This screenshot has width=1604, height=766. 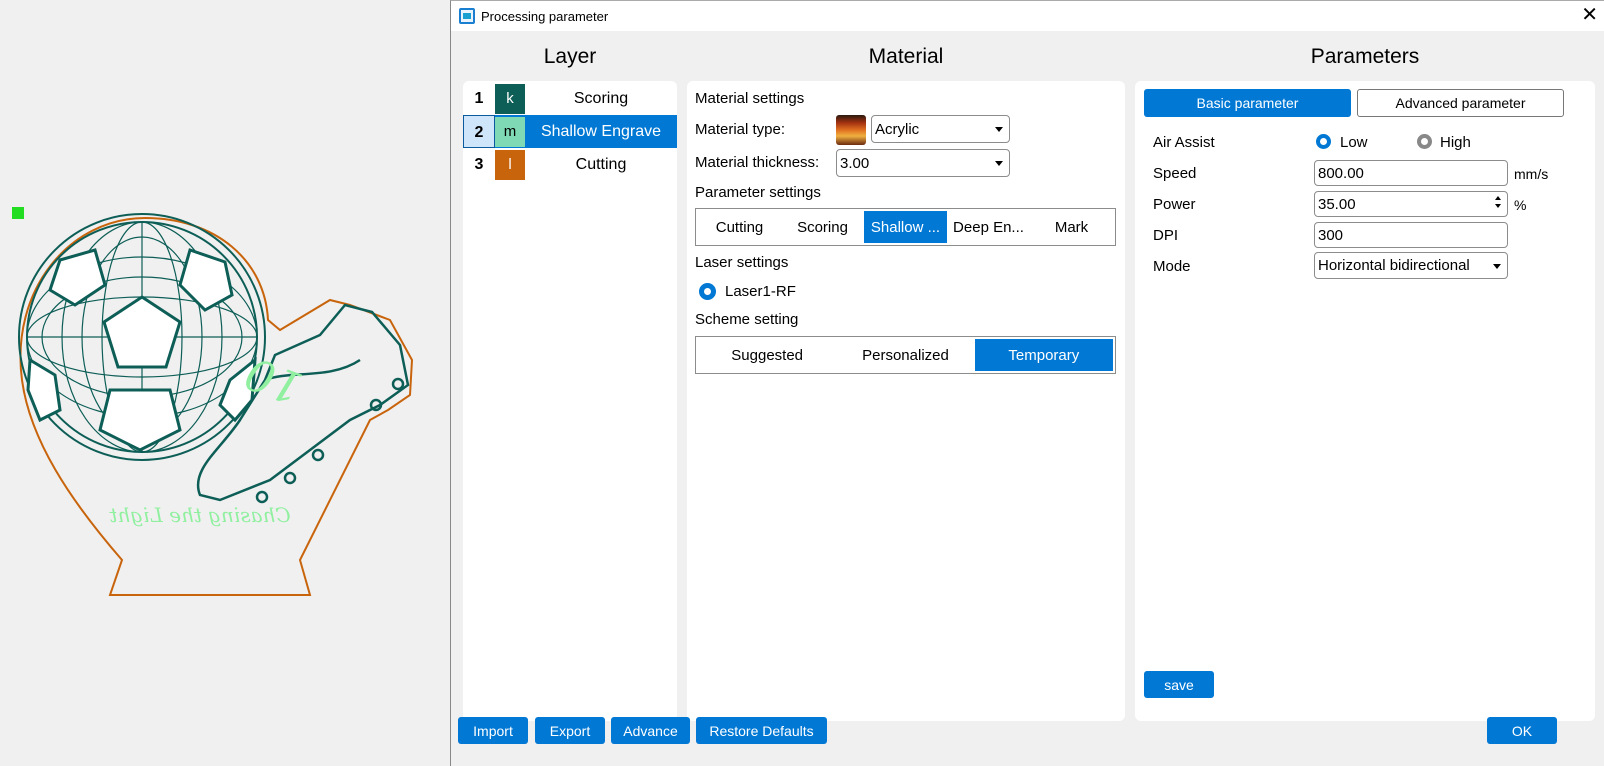 What do you see at coordinates (1411, 173) in the screenshot?
I see `speed-input: 800.00` at bounding box center [1411, 173].